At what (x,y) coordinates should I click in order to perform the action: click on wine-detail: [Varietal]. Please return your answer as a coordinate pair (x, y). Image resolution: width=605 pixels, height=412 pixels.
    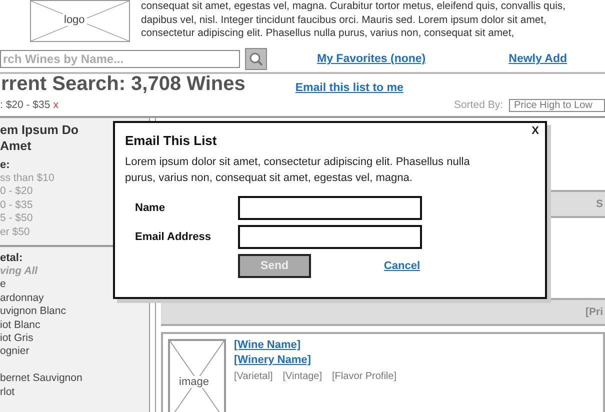
    Looking at the image, I should click on (253, 376).